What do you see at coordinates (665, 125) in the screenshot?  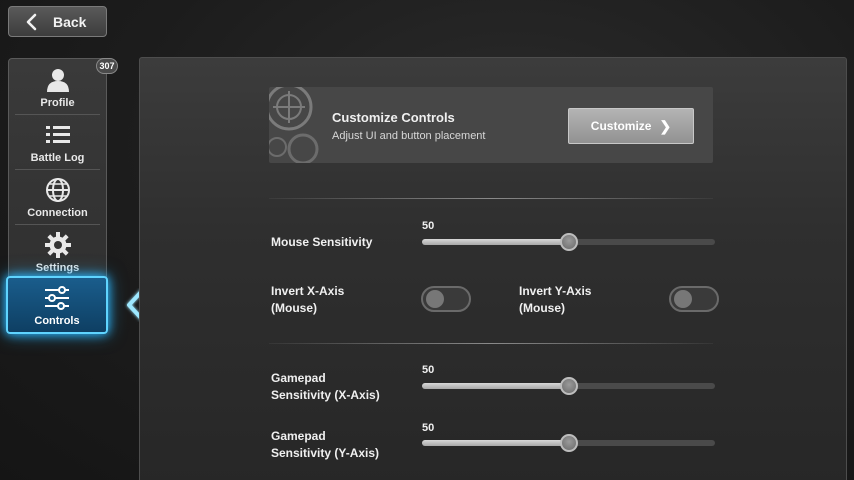 I see `chevron-right-icon: ❯` at bounding box center [665, 125].